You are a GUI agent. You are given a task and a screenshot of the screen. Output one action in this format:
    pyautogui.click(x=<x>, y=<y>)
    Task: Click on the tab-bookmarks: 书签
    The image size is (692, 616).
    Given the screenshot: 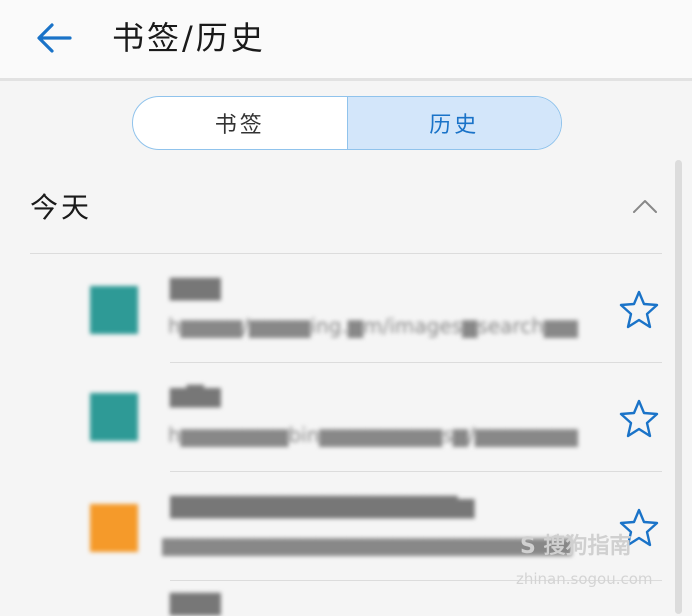 What is the action you would take?
    pyautogui.click(x=240, y=123)
    